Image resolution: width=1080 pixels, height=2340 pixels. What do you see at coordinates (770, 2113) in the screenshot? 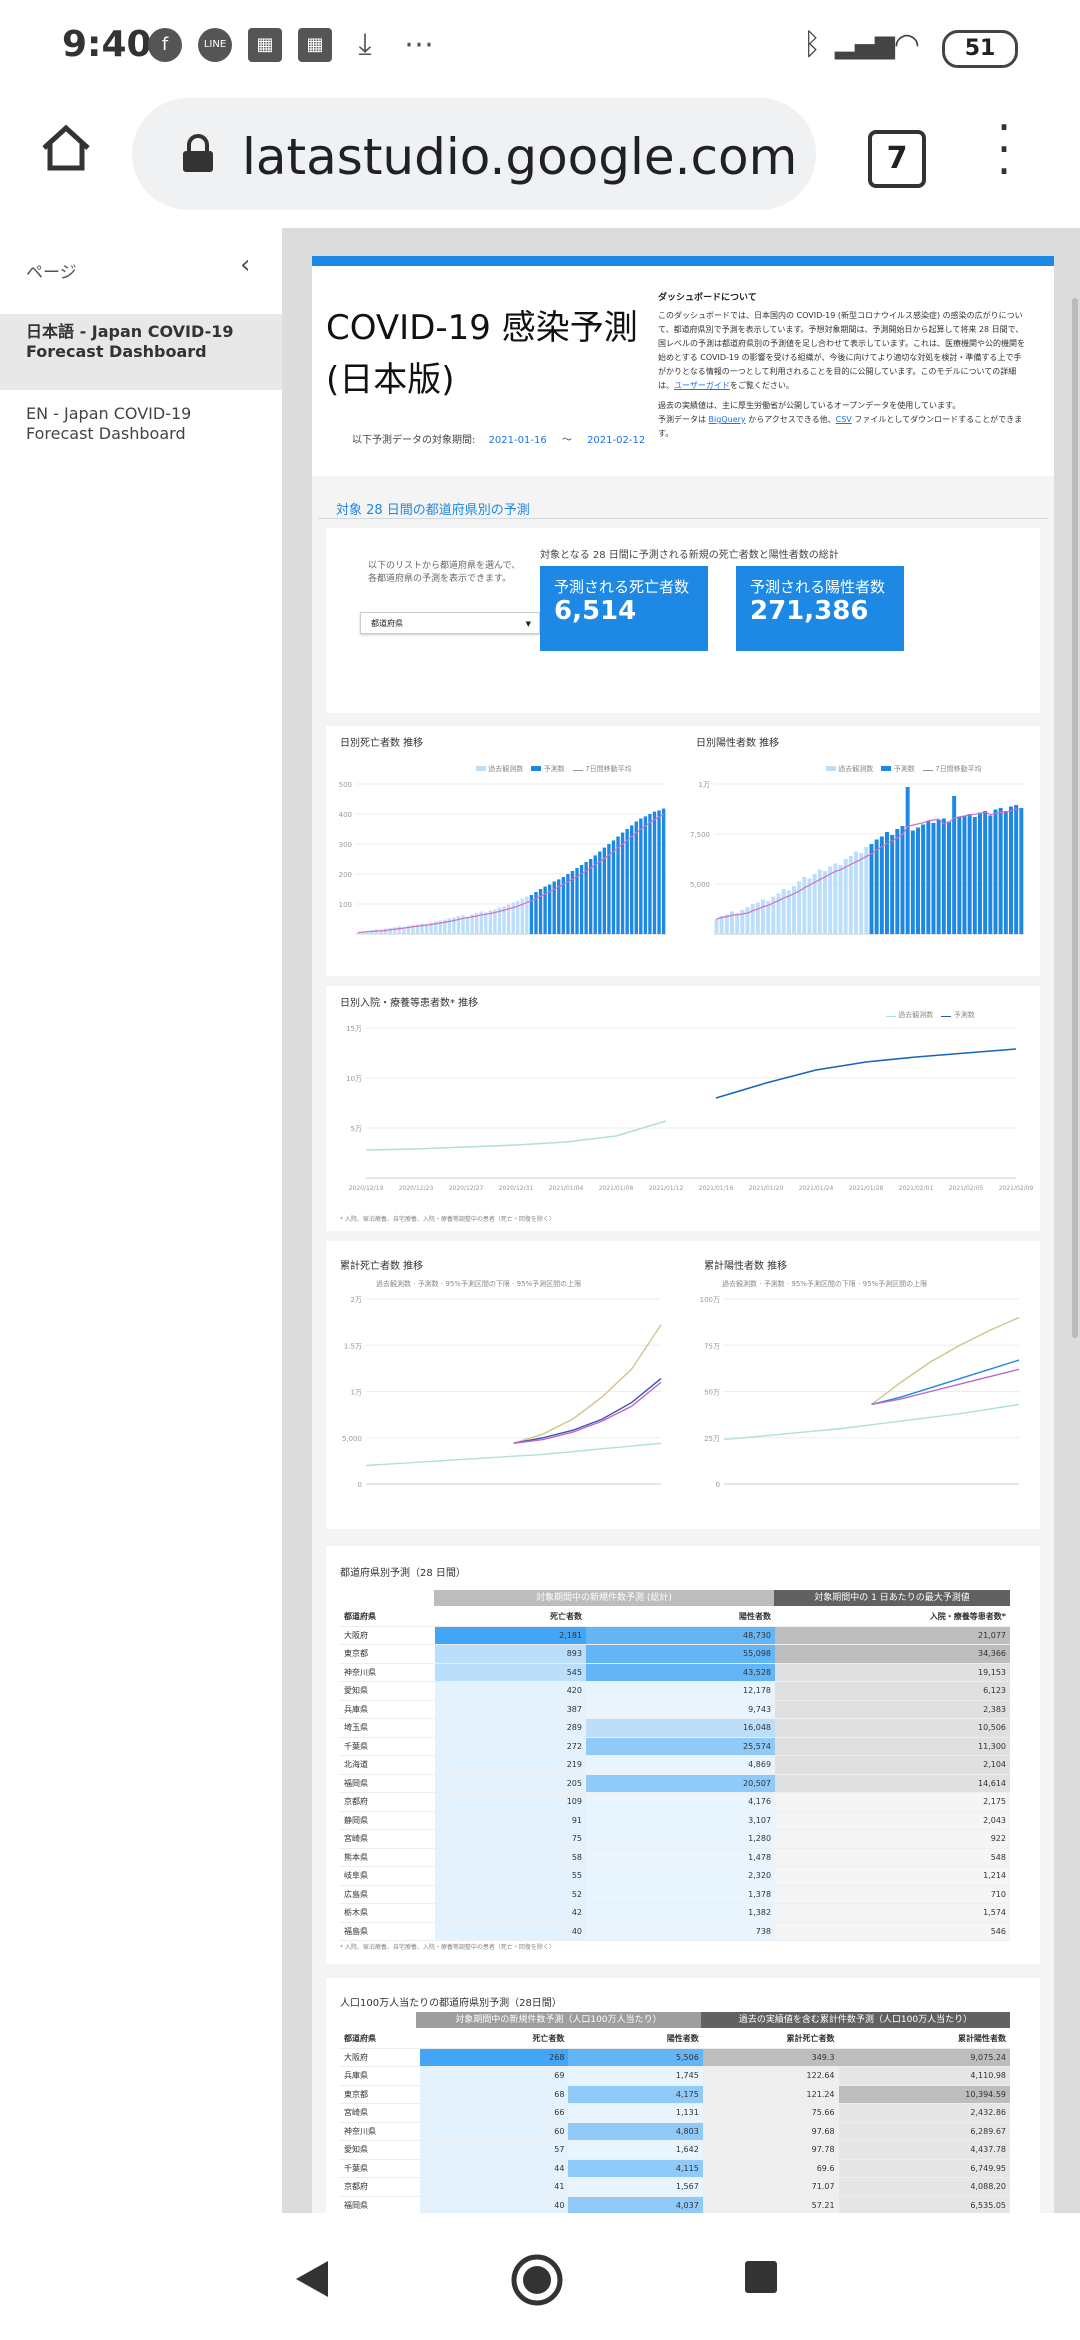
I see `cell-value: 75.66` at bounding box center [770, 2113].